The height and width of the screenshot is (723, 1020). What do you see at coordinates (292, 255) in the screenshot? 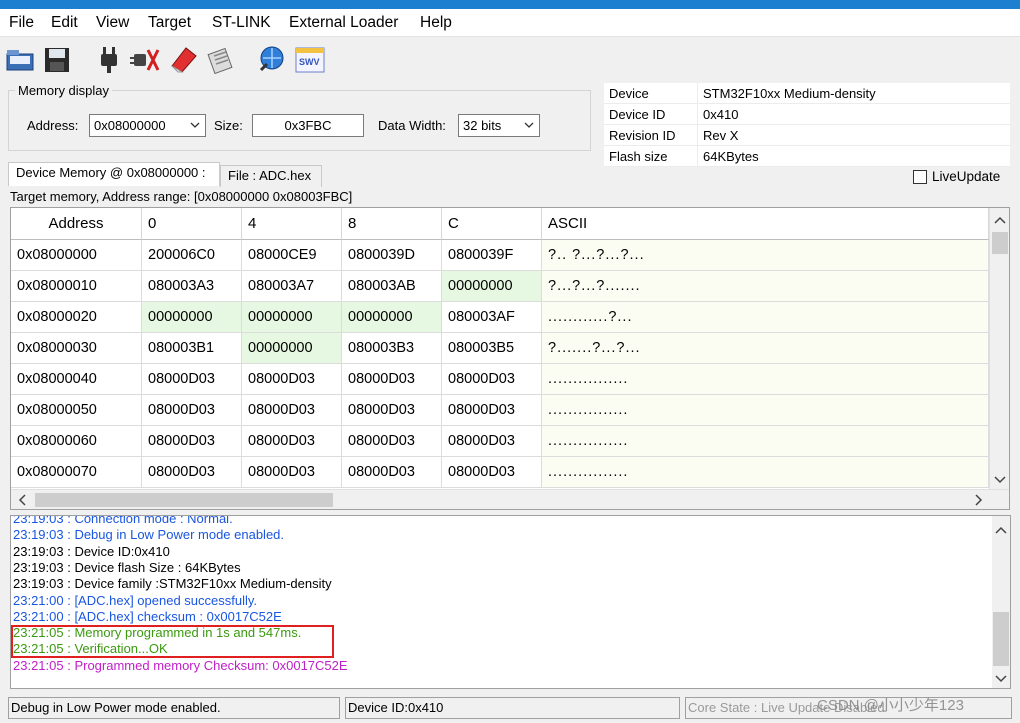
I see `memory-word-cell: 08000CE9` at bounding box center [292, 255].